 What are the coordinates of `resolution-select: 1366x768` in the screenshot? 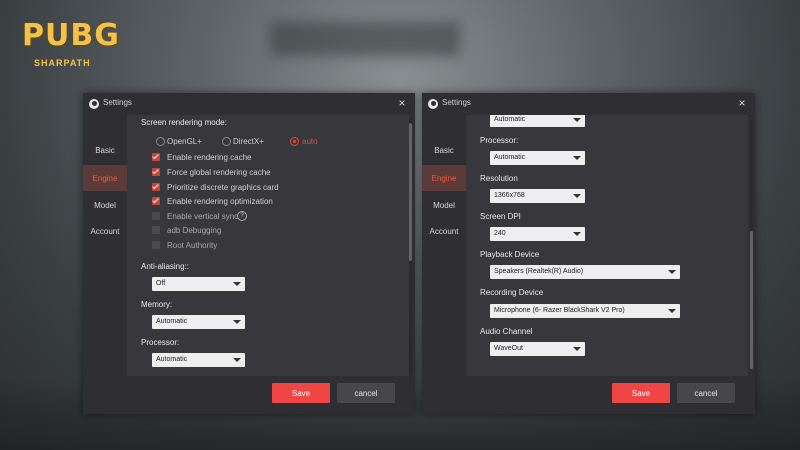 It's located at (537, 196).